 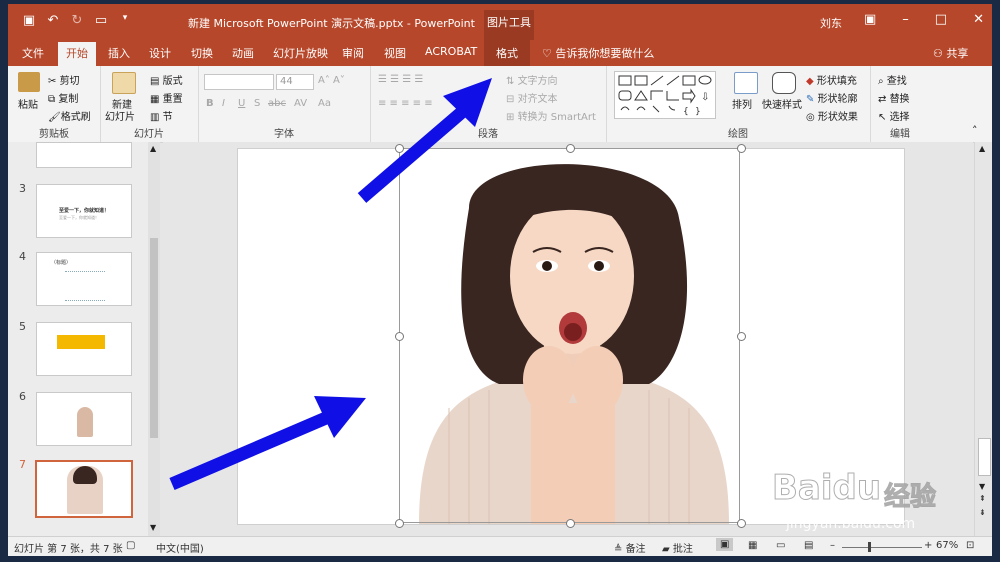 What do you see at coordinates (630, 547) in the screenshot?
I see `notes-button: ≜ 备注` at bounding box center [630, 547].